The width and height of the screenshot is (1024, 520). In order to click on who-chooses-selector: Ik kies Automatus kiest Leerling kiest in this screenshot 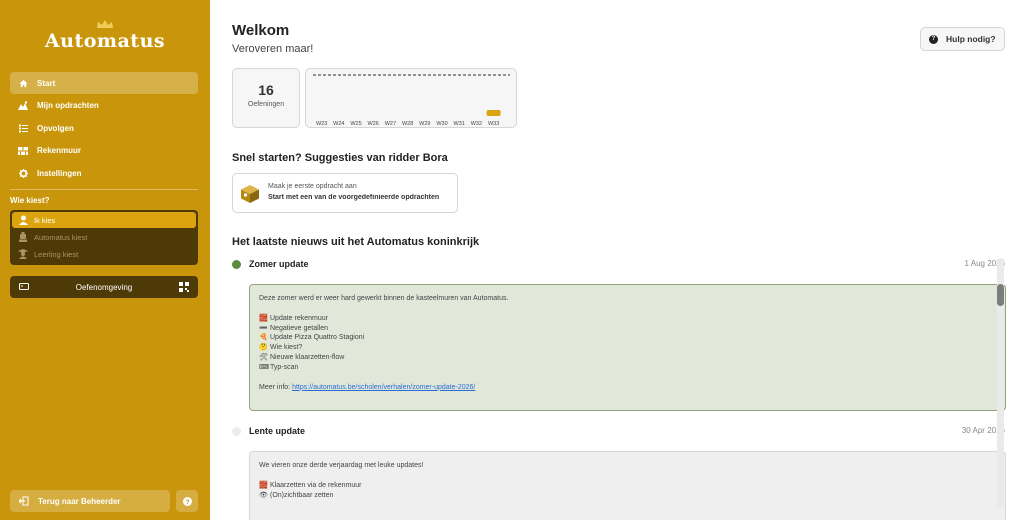, I will do `click(104, 237)`.